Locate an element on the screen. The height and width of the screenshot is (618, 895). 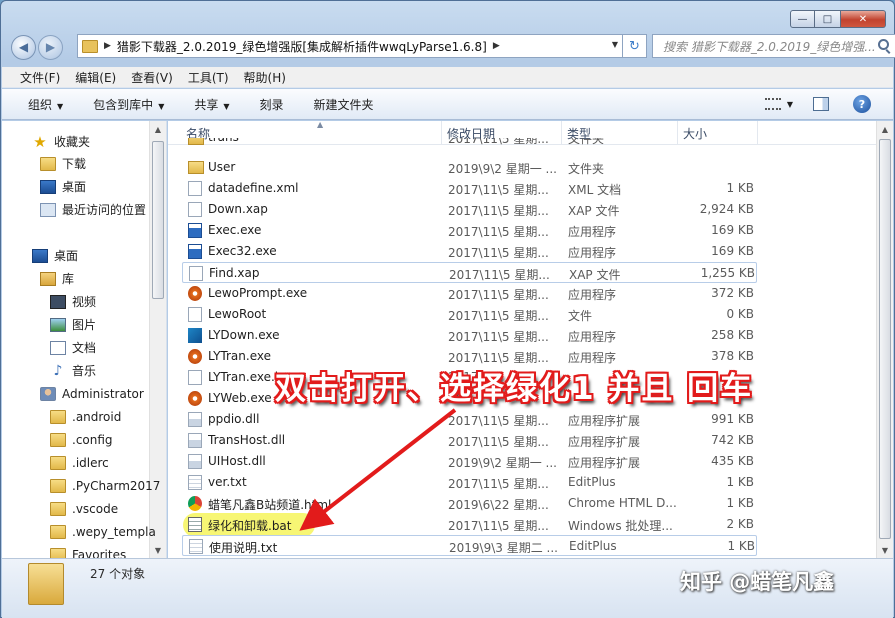
annotation-arrow is located at coordinates (378, 469).